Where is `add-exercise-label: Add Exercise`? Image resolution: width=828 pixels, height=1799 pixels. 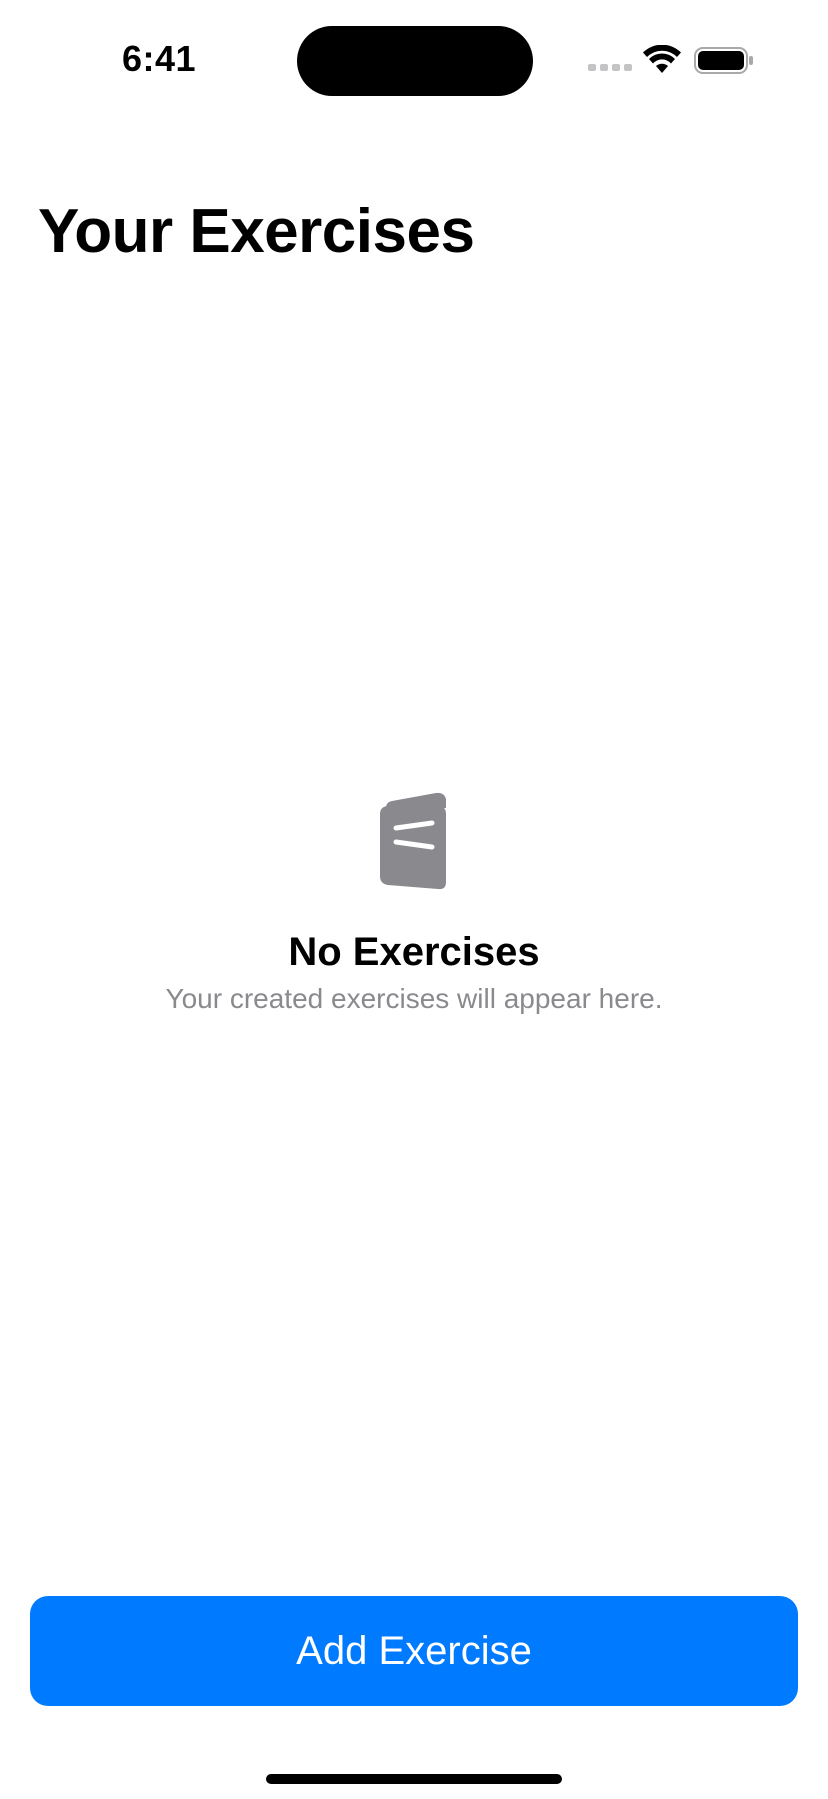
add-exercise-label: Add Exercise is located at coordinates (414, 1650).